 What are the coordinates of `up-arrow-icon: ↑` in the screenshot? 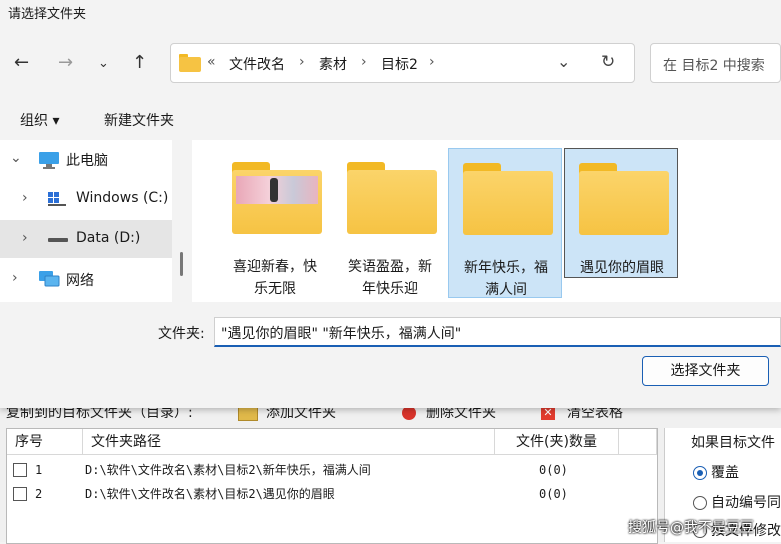 It's located at (139, 62).